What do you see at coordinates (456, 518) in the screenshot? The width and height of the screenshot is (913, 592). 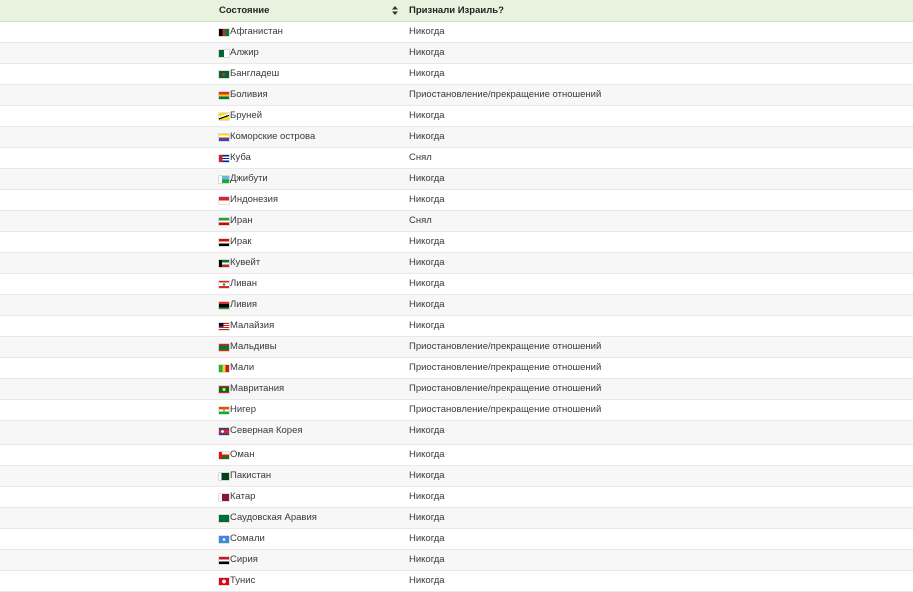 I see `table-row: Саудовская Аравия Никогда` at bounding box center [456, 518].